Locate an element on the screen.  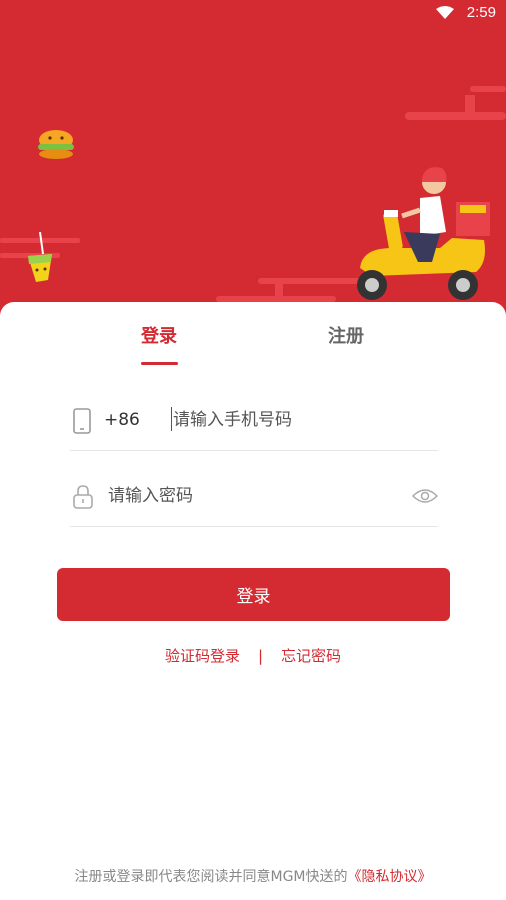
secondary-links: 验证码登录 | 忘记密码 is located at coordinates (253, 655).